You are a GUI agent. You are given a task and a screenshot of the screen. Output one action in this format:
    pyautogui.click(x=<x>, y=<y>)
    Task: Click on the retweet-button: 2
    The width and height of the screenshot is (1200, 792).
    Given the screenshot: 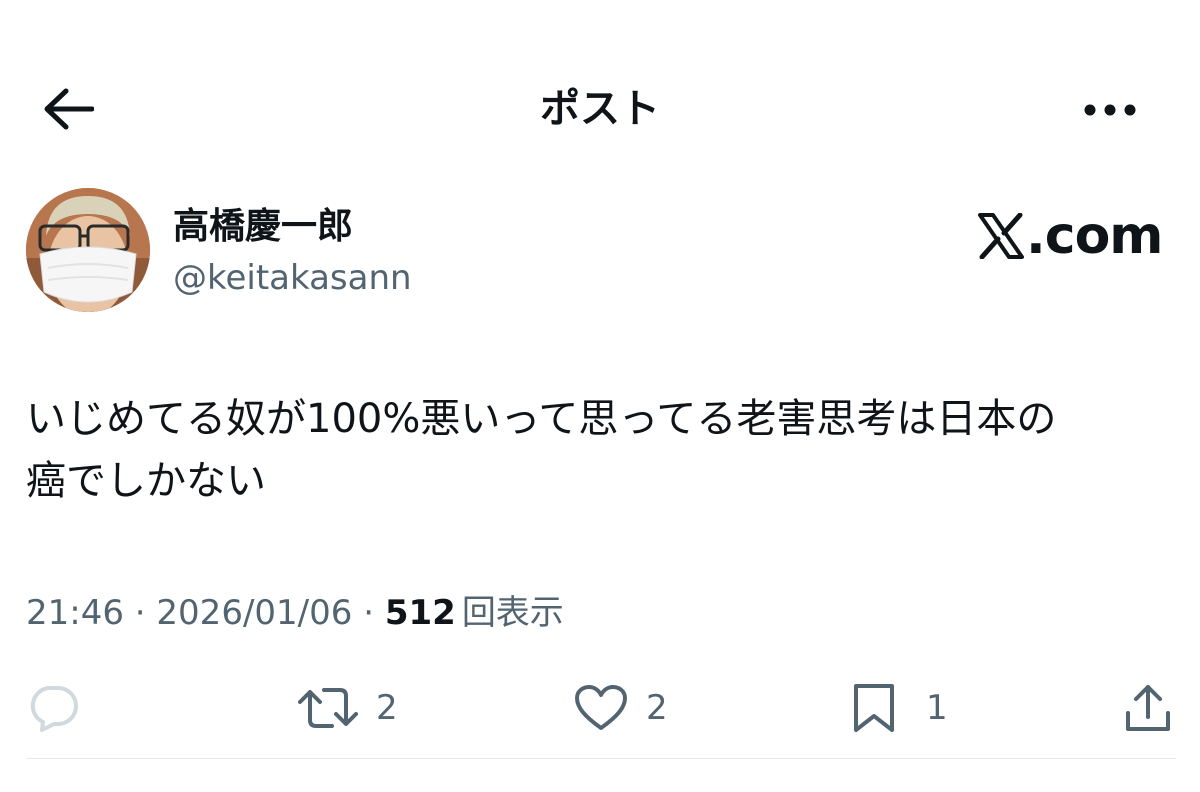 What is the action you would take?
    pyautogui.click(x=348, y=708)
    